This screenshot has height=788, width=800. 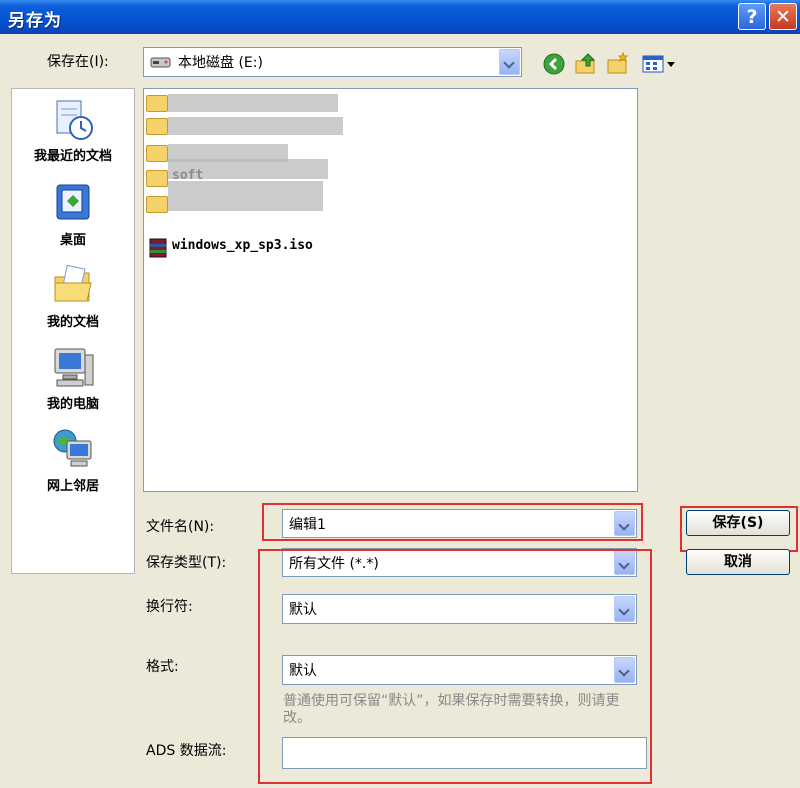 What do you see at coordinates (307, 525) in the screenshot?
I see `filename-value: 编辑1` at bounding box center [307, 525].